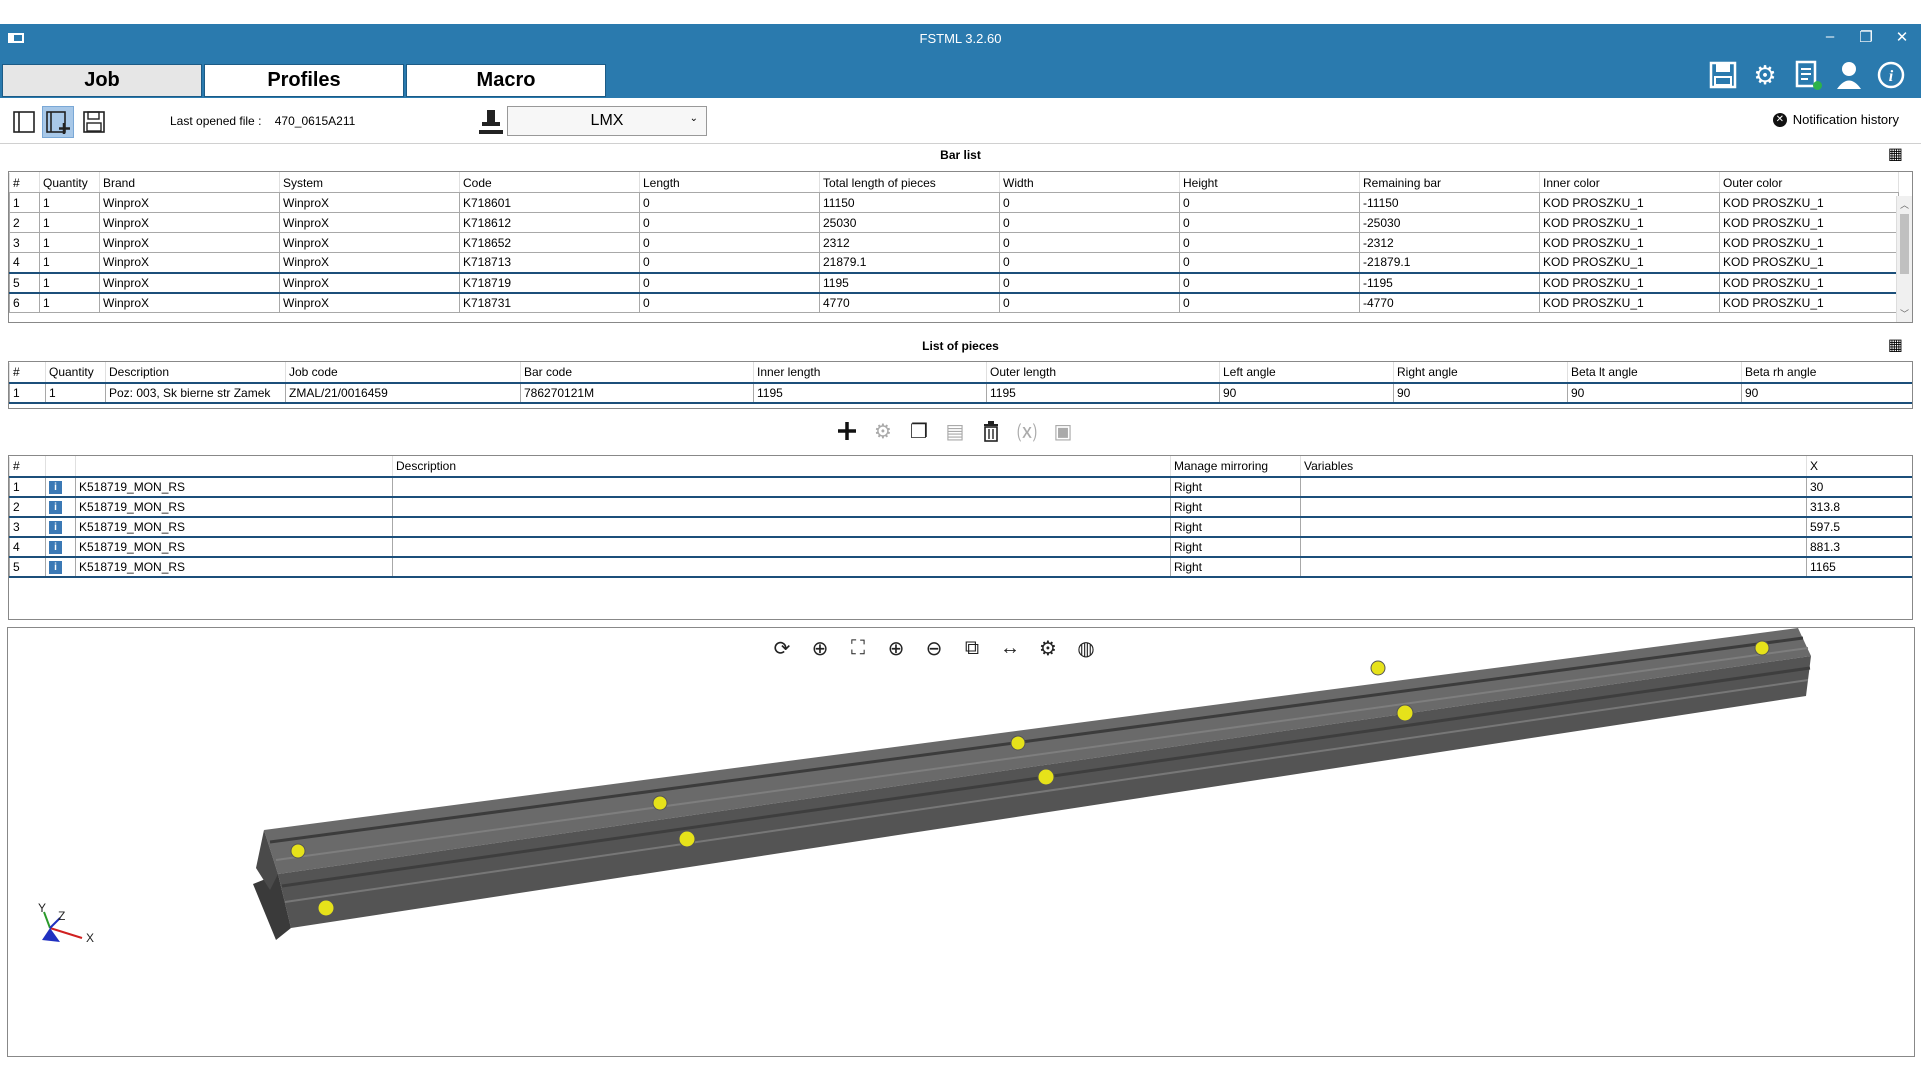  Describe the element at coordinates (909, 302) in the screenshot. I see `table-cell: 4770` at that location.